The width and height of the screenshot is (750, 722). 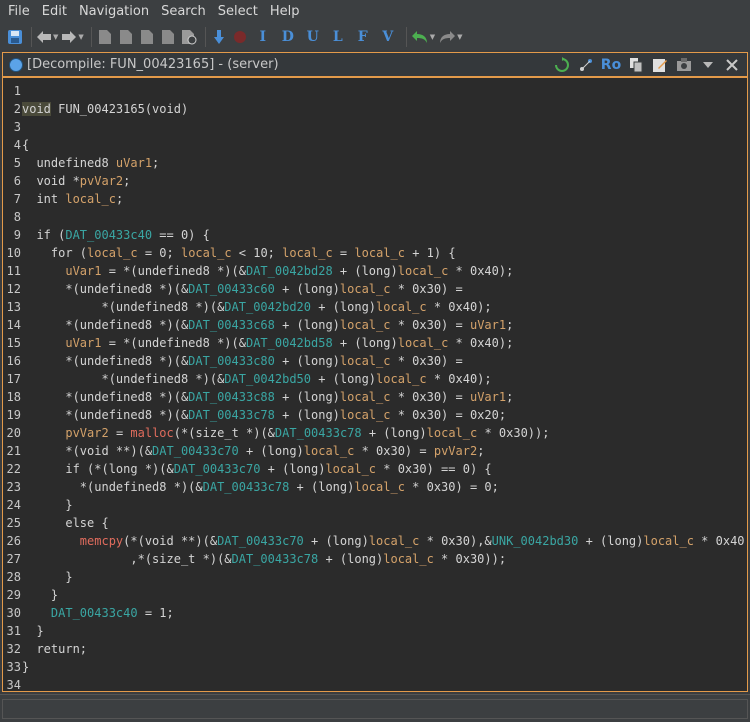 What do you see at coordinates (263, 37) in the screenshot?
I see `toolbar-letter-i: I` at bounding box center [263, 37].